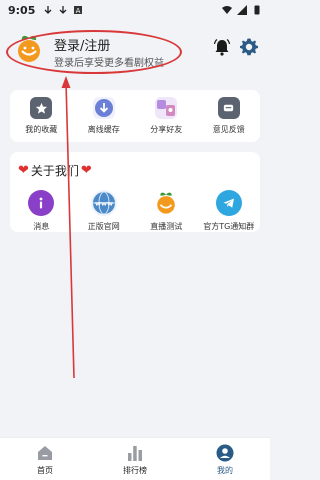 This screenshot has width=320, height=480. Describe the element at coordinates (41, 226) in the screenshot. I see `messages-label: 消息` at that location.